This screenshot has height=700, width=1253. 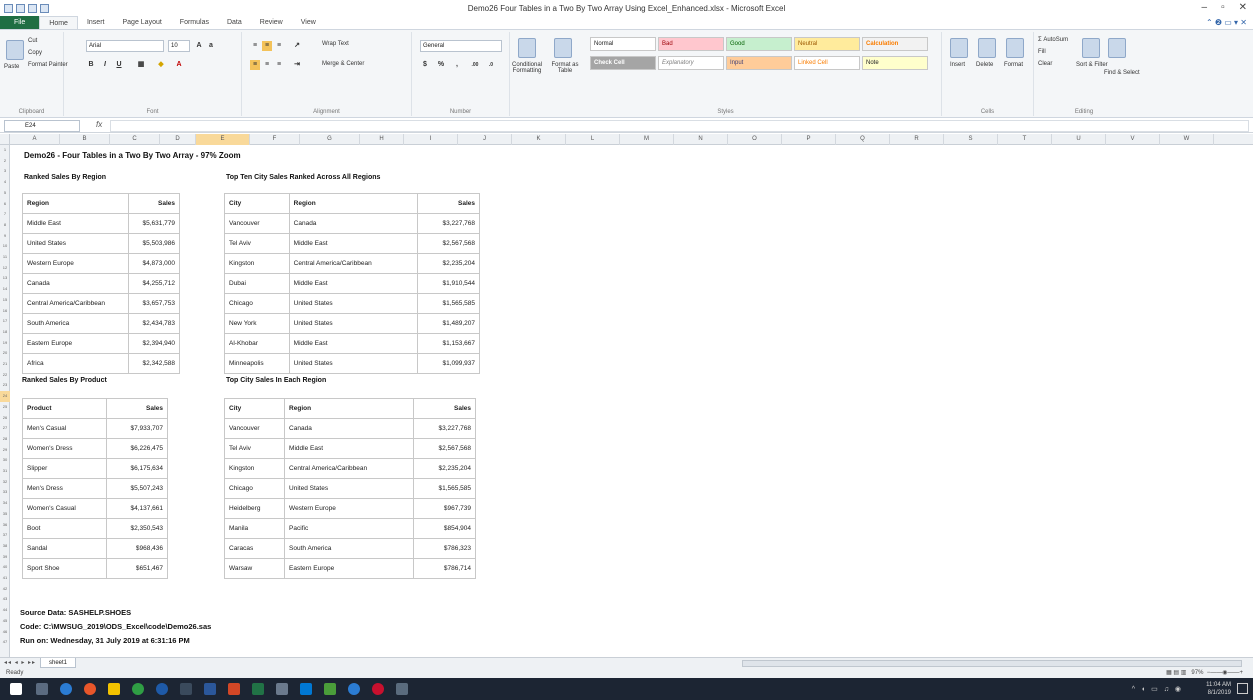 What do you see at coordinates (895, 44) in the screenshot?
I see `style-calculation: Calculation` at bounding box center [895, 44].